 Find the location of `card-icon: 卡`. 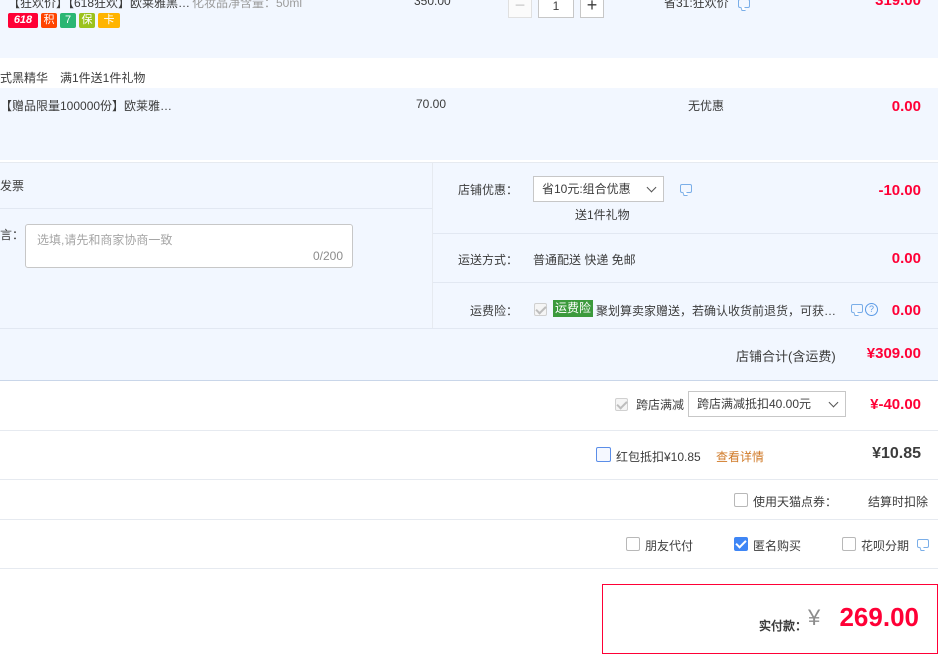

card-icon: 卡 is located at coordinates (109, 20).